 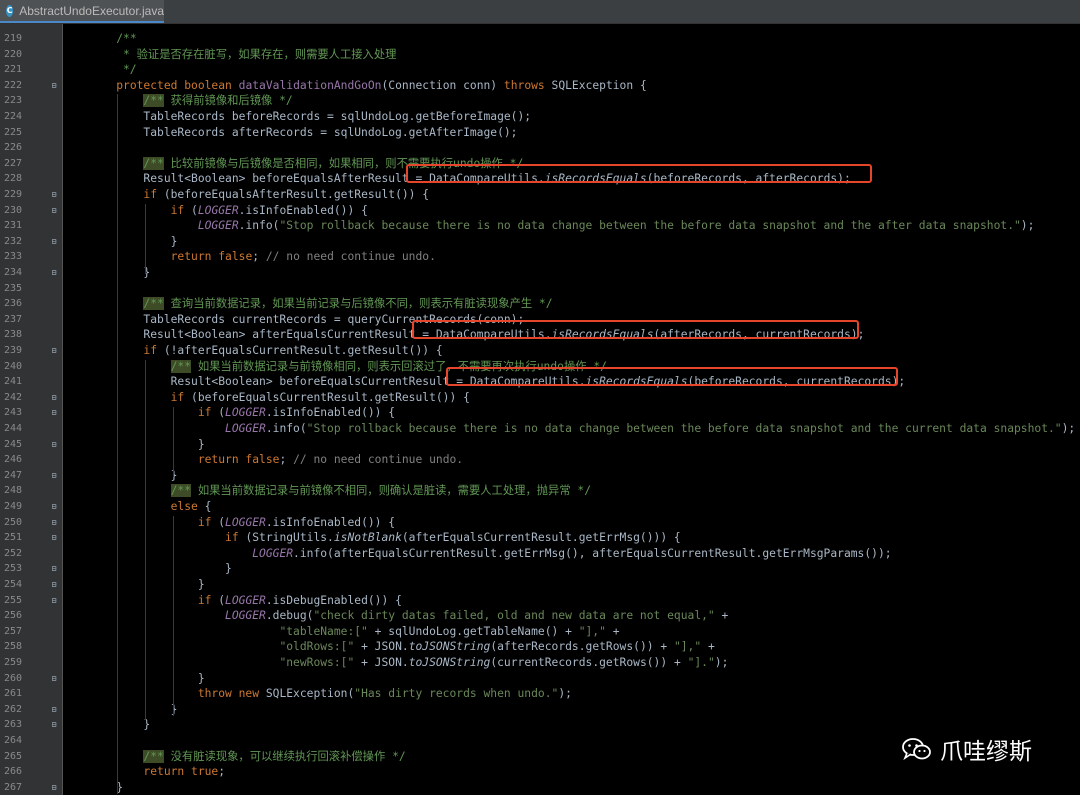 What do you see at coordinates (540, 523) in the screenshot?
I see `code-line: 250 ⊟ if (LOGGER.isInfoEnabled()) {` at bounding box center [540, 523].